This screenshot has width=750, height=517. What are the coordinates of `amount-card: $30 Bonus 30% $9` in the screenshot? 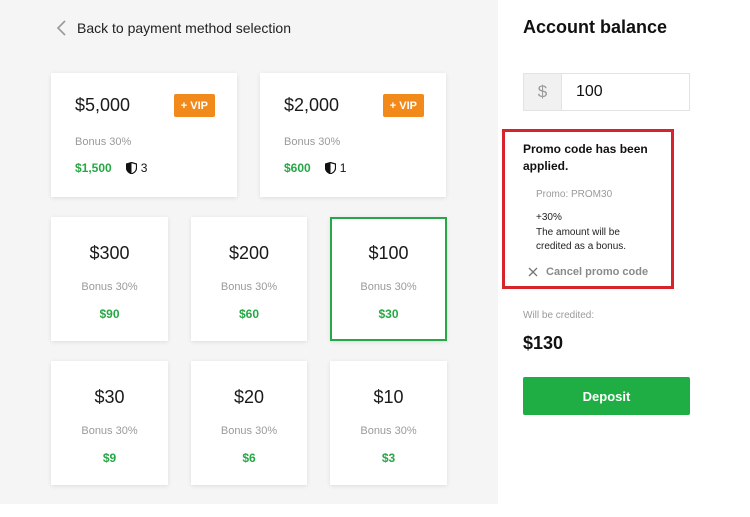 It's located at (109, 423).